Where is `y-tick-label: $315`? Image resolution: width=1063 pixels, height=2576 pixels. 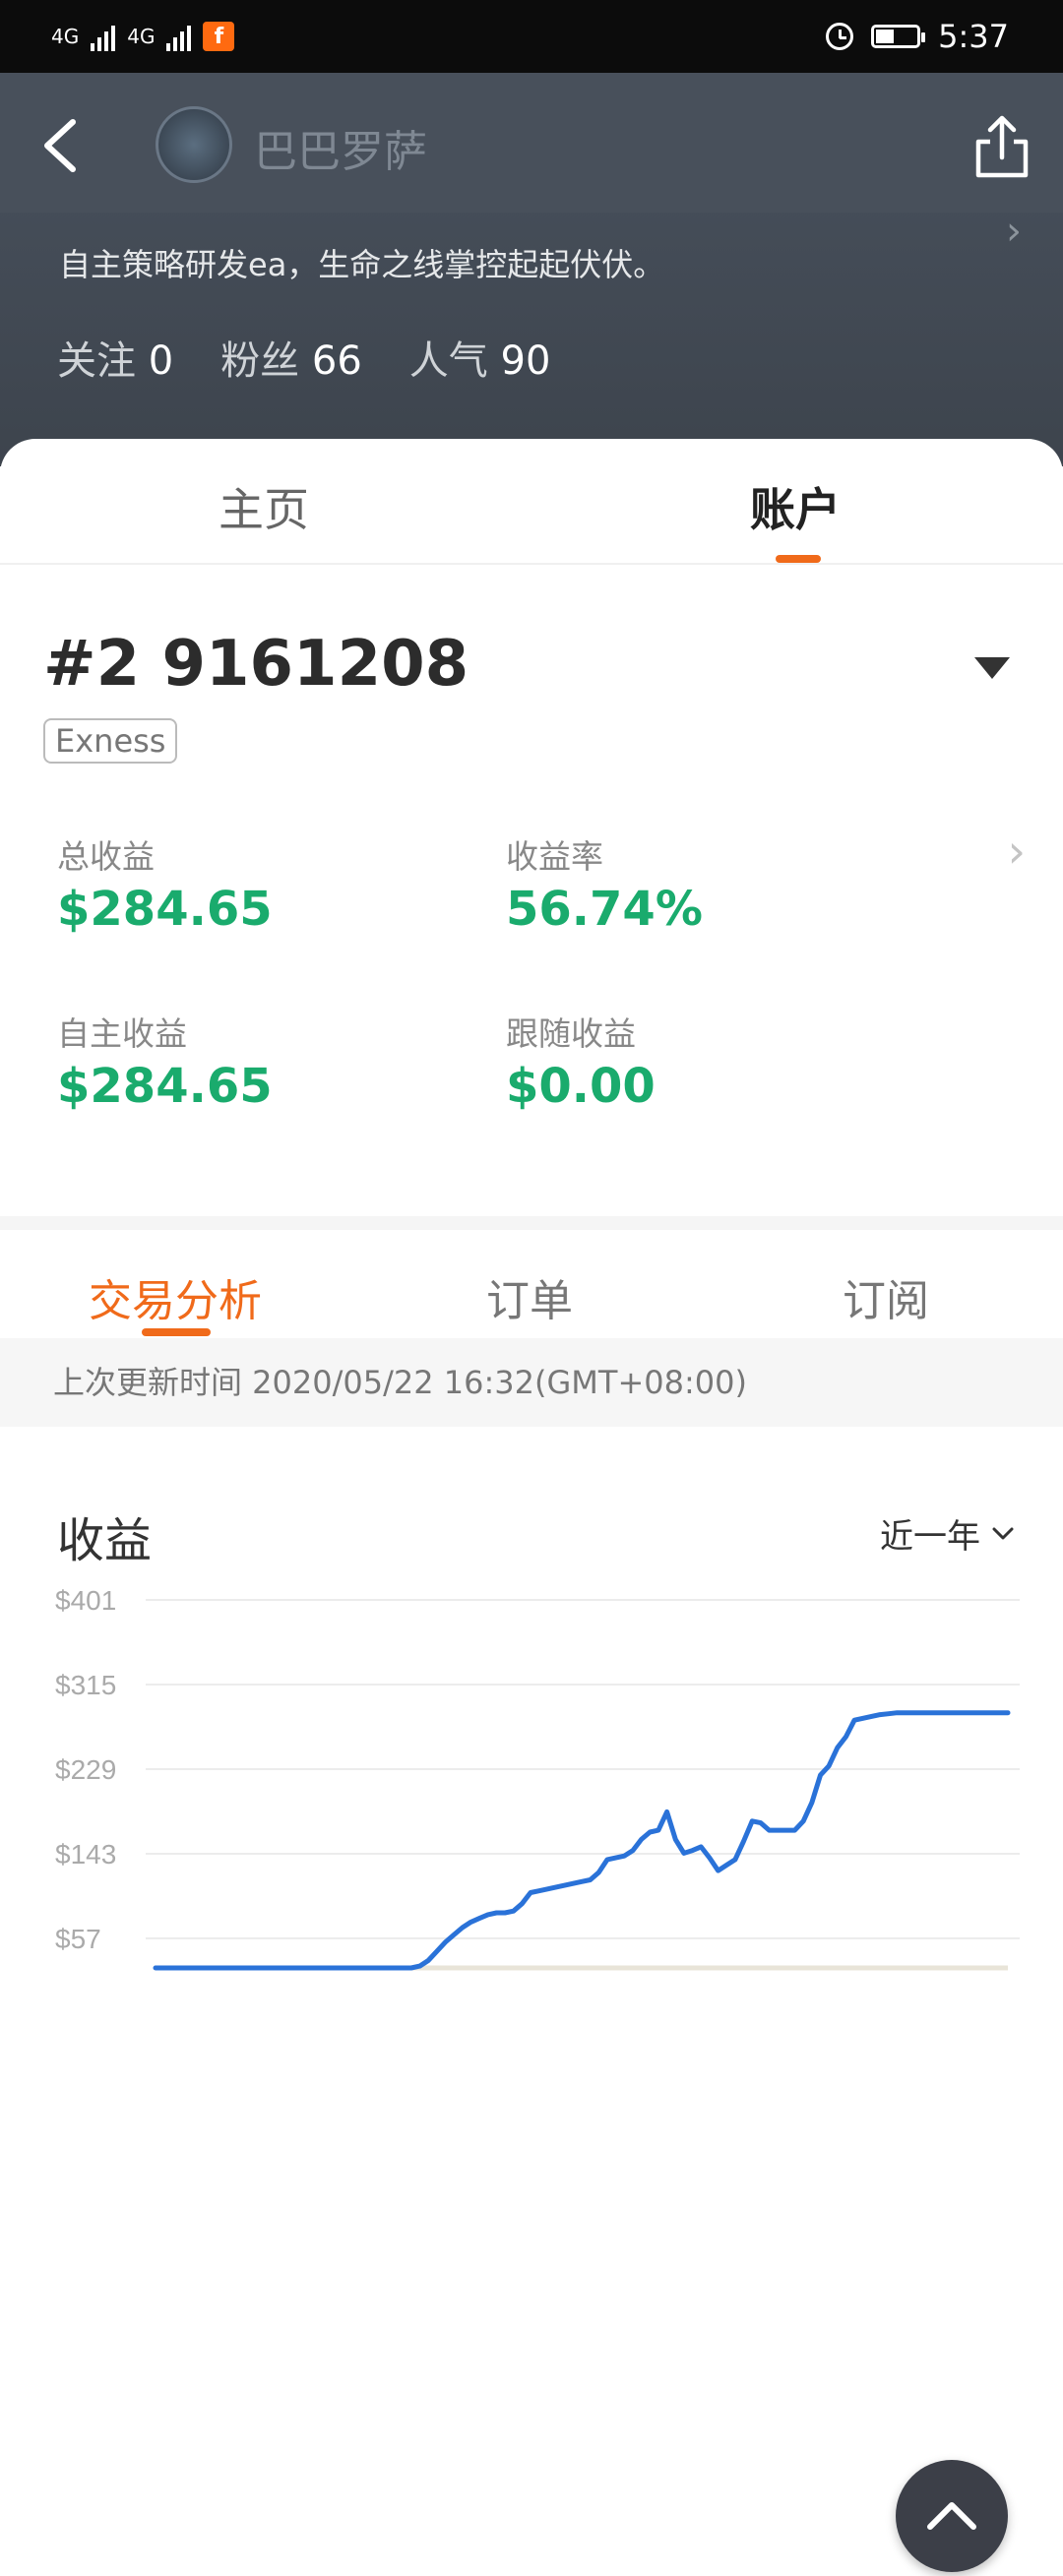
y-tick-label: $315 is located at coordinates (85, 1685).